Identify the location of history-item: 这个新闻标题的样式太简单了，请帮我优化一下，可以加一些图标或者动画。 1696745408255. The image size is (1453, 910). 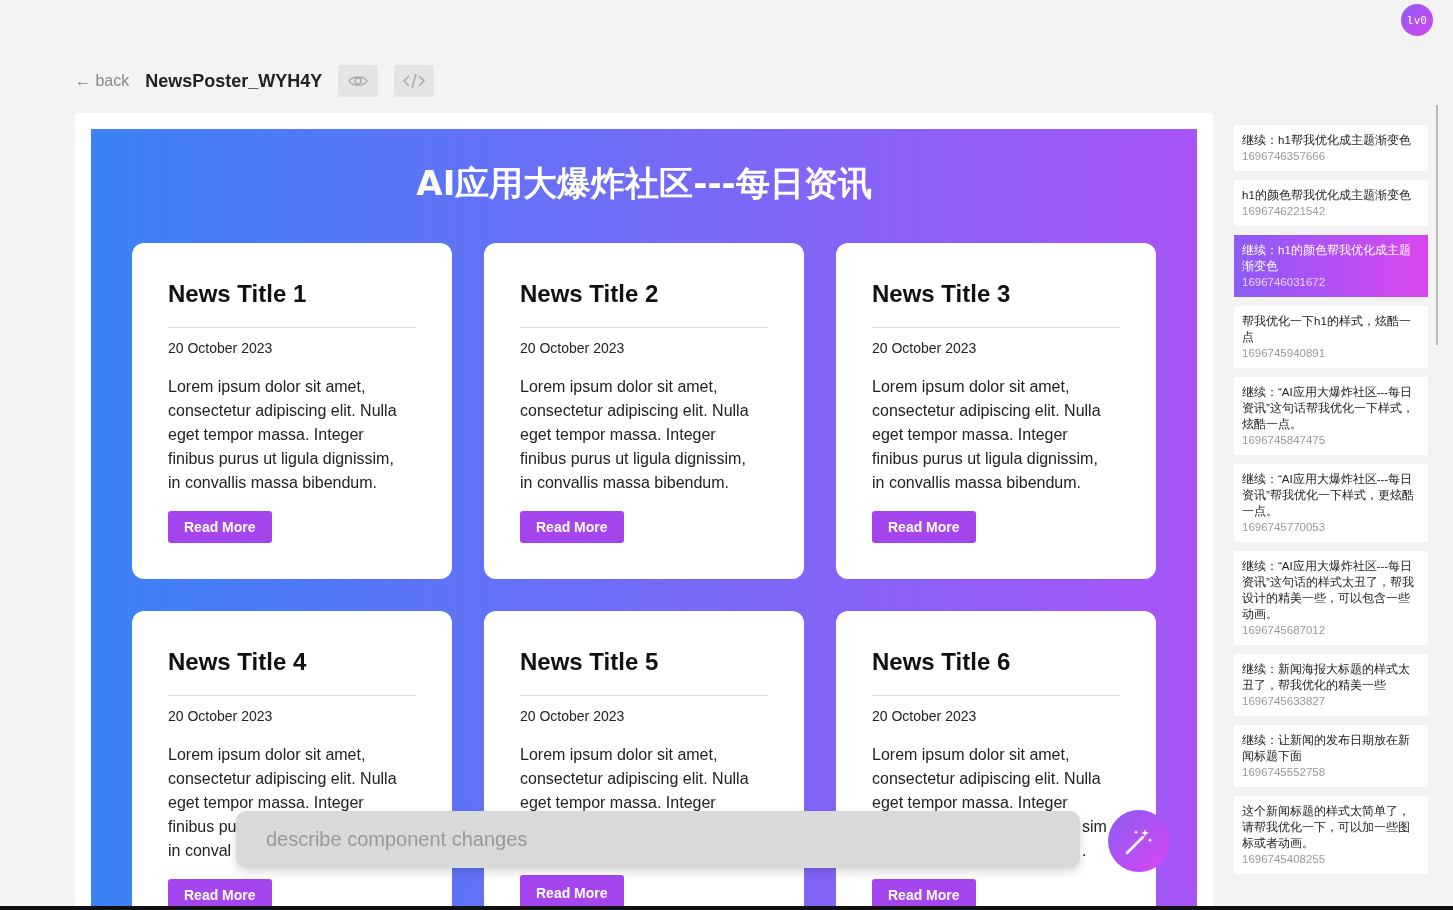
(1331, 835).